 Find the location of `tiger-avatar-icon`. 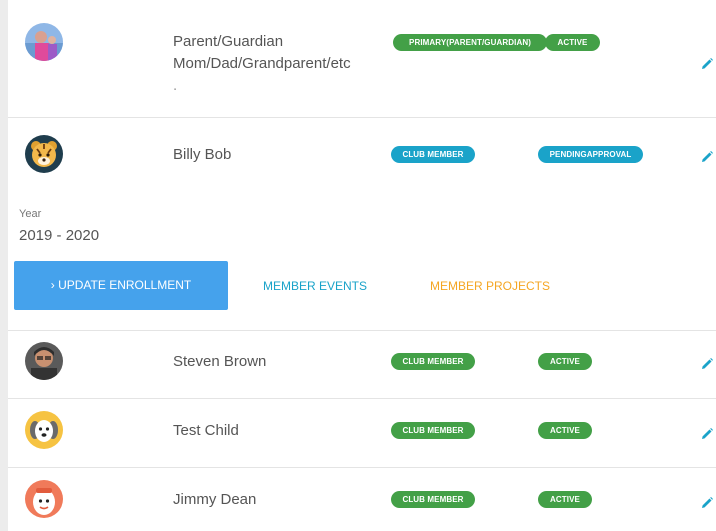

tiger-avatar-icon is located at coordinates (44, 154).